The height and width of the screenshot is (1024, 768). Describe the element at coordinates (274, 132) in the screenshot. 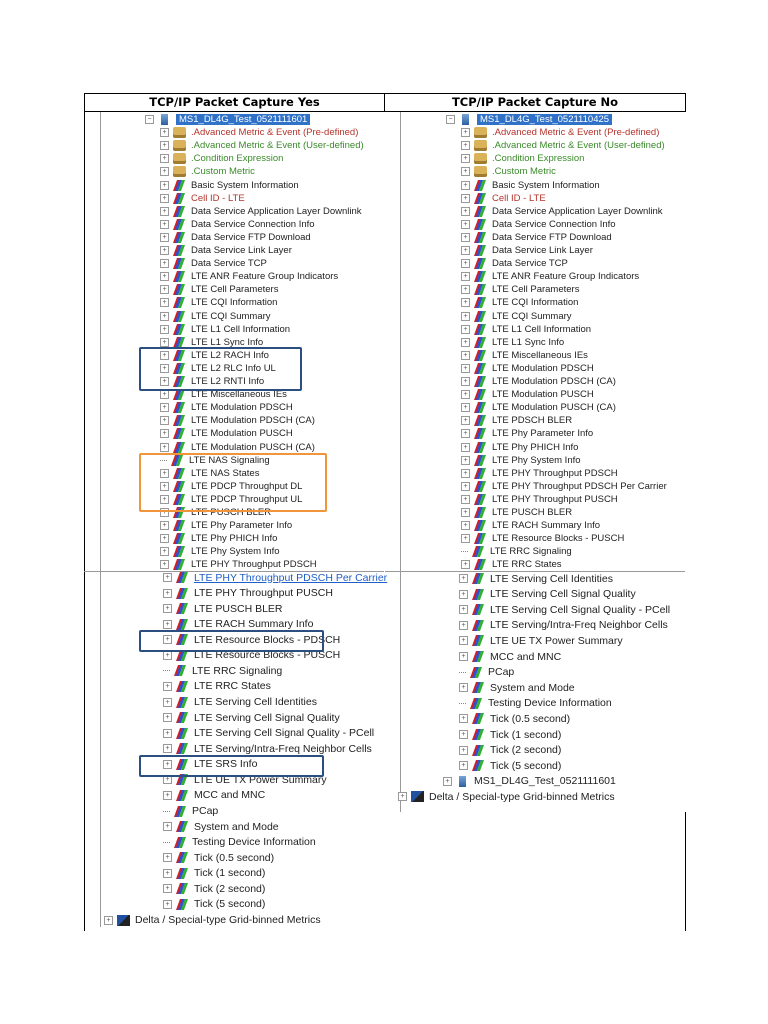

I see `tree-item-label: .Advanced Metric & Event (Pre-defined)` at that location.